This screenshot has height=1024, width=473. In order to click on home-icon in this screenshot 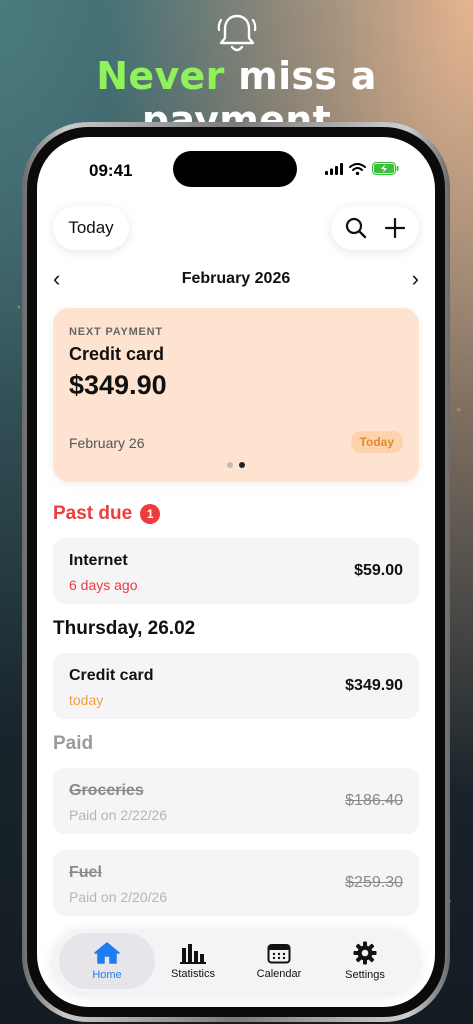, I will do `click(107, 953)`.